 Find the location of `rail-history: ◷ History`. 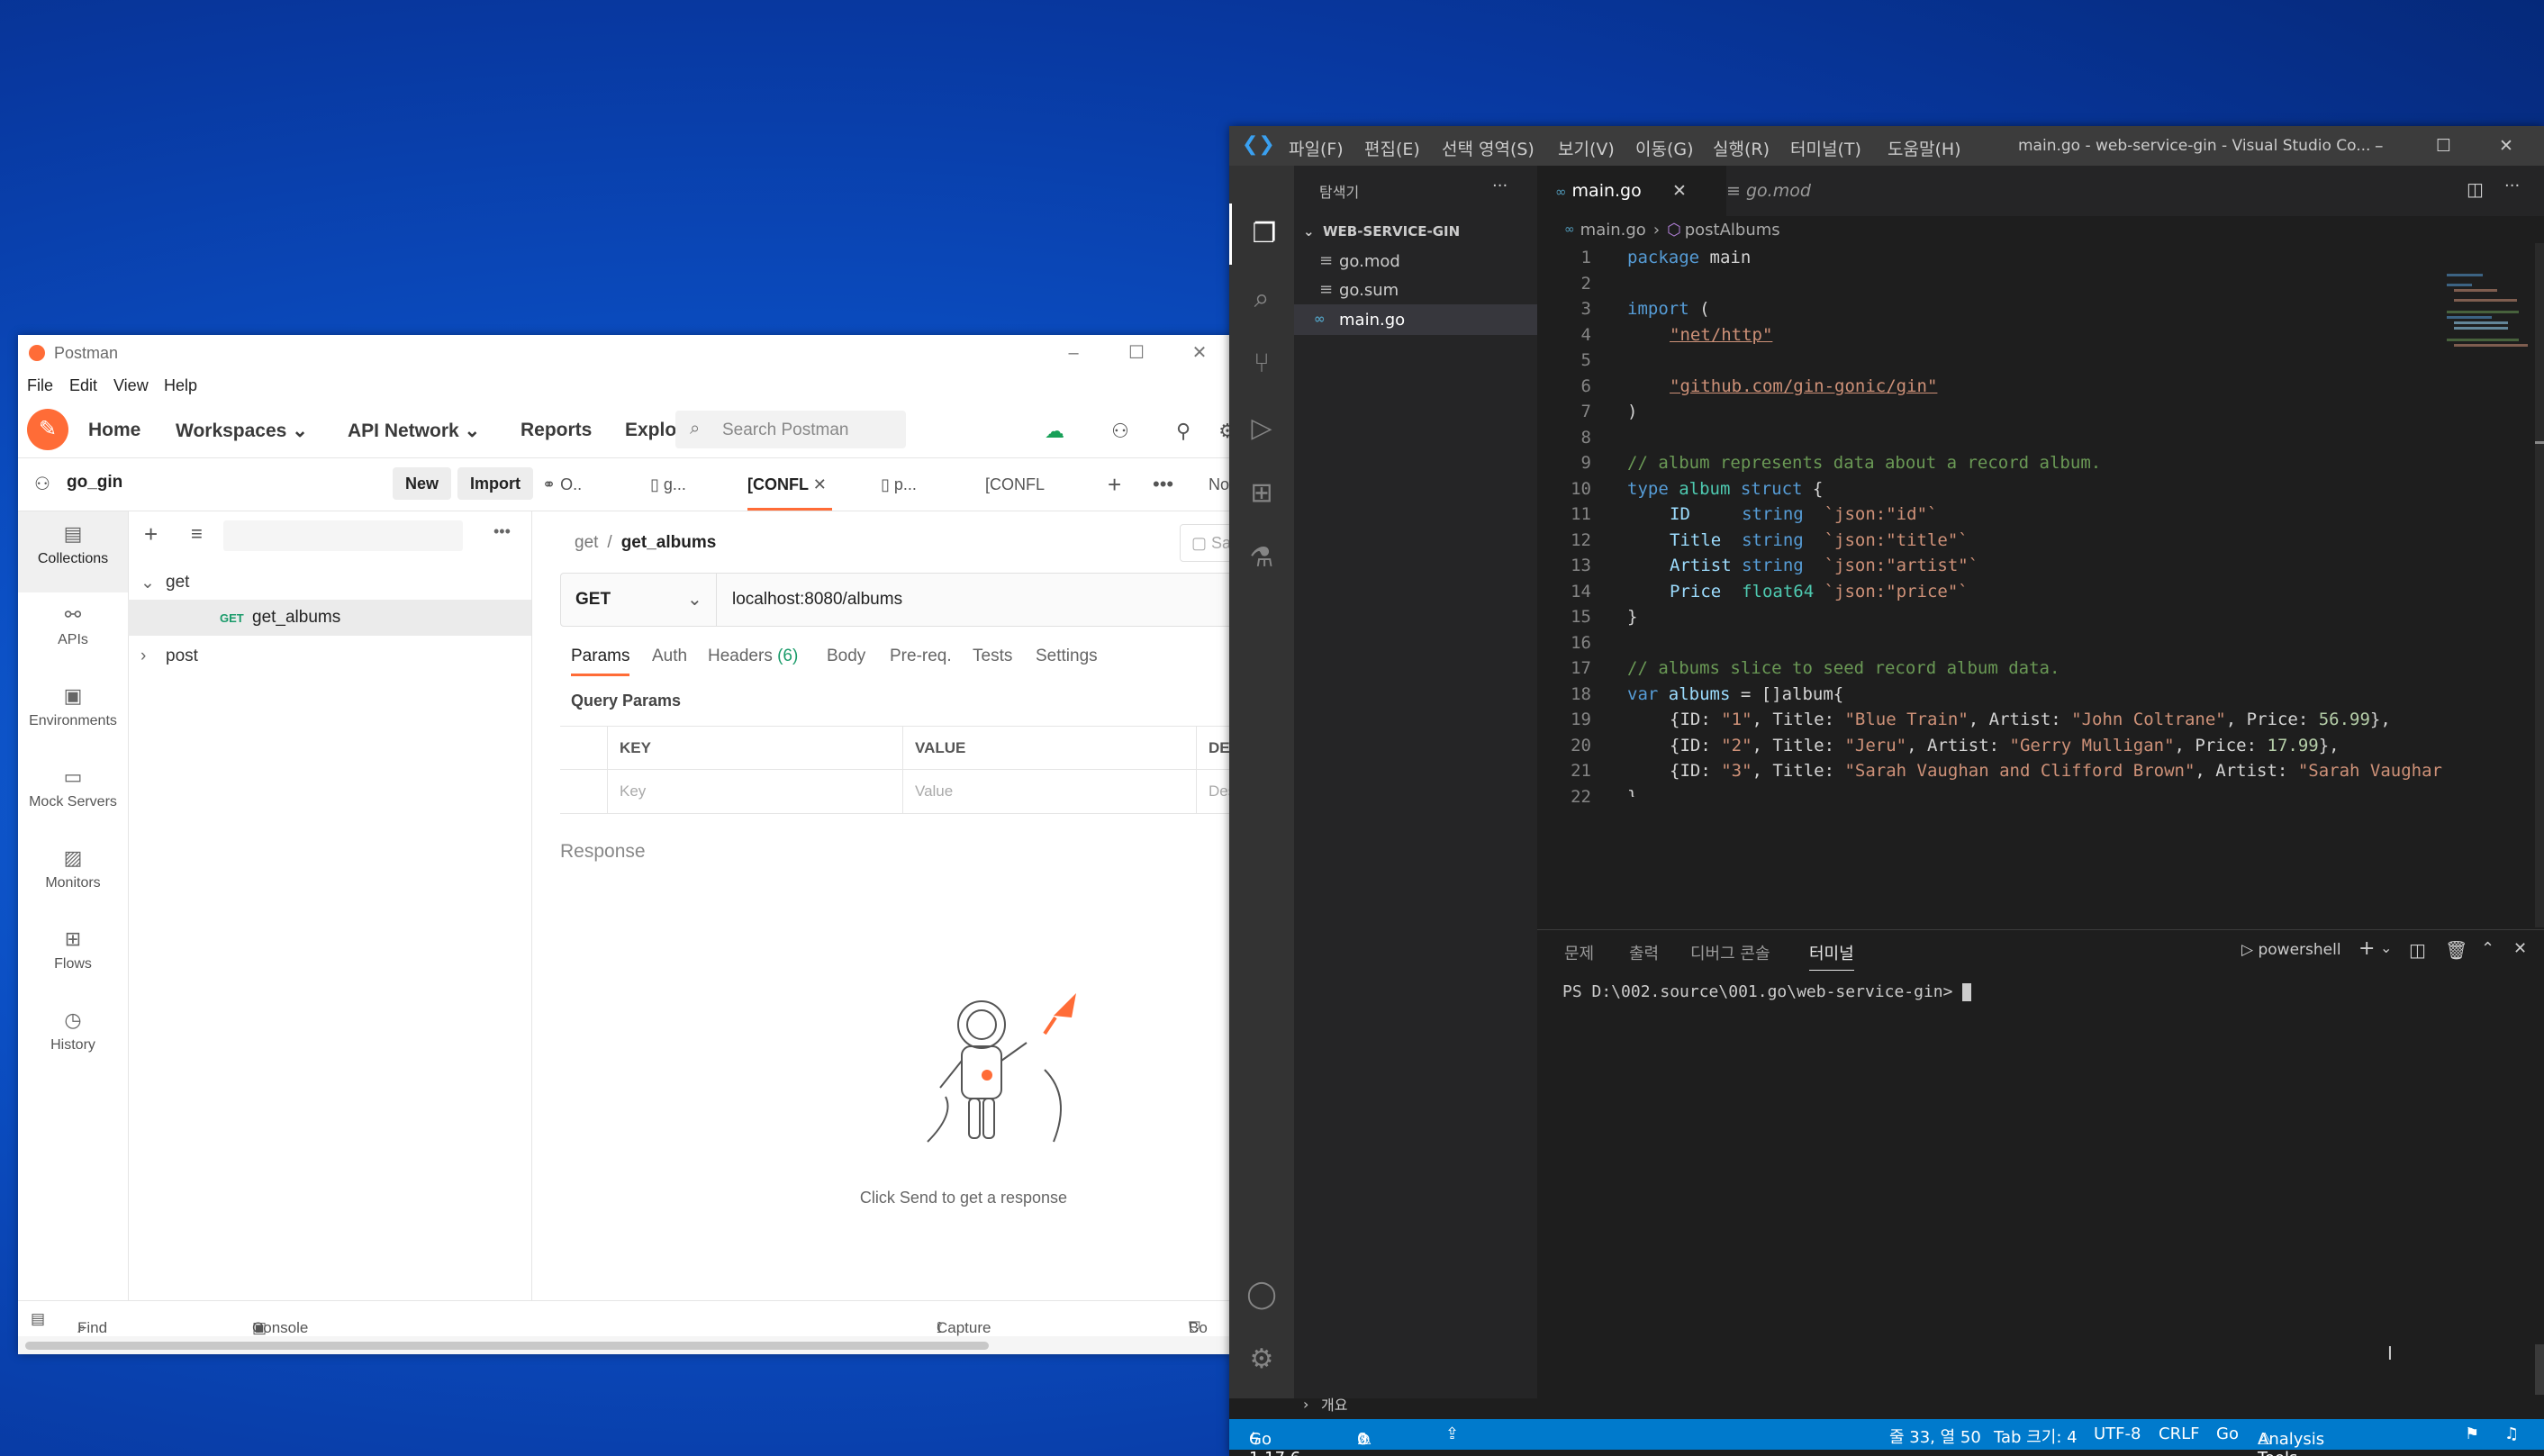

rail-history: ◷ History is located at coordinates (73, 1039).